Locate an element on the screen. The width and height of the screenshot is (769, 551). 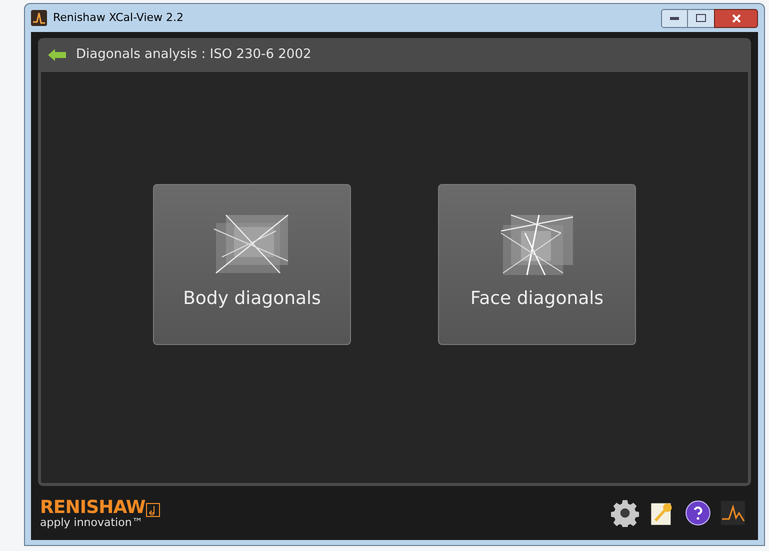
signal-button is located at coordinates (733, 513).